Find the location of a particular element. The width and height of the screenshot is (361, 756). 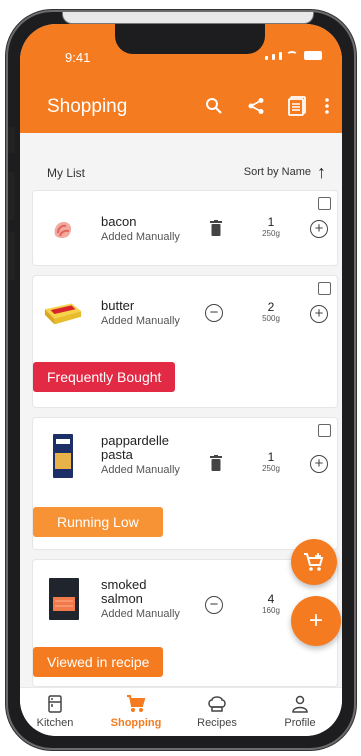

item-name: smoked salmon is located at coordinates (124, 591).